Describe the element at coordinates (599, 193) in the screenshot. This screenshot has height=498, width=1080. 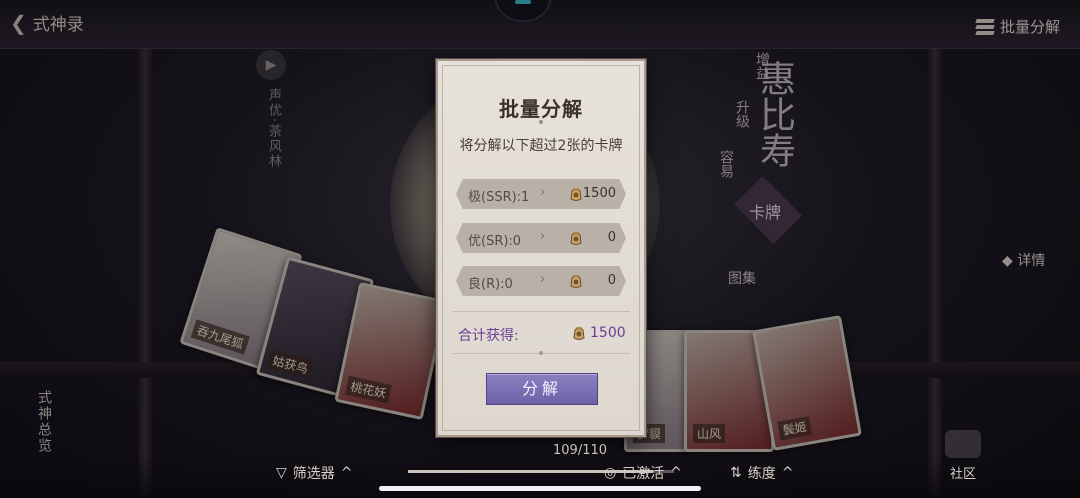
I see `rarity-value: 1500` at that location.